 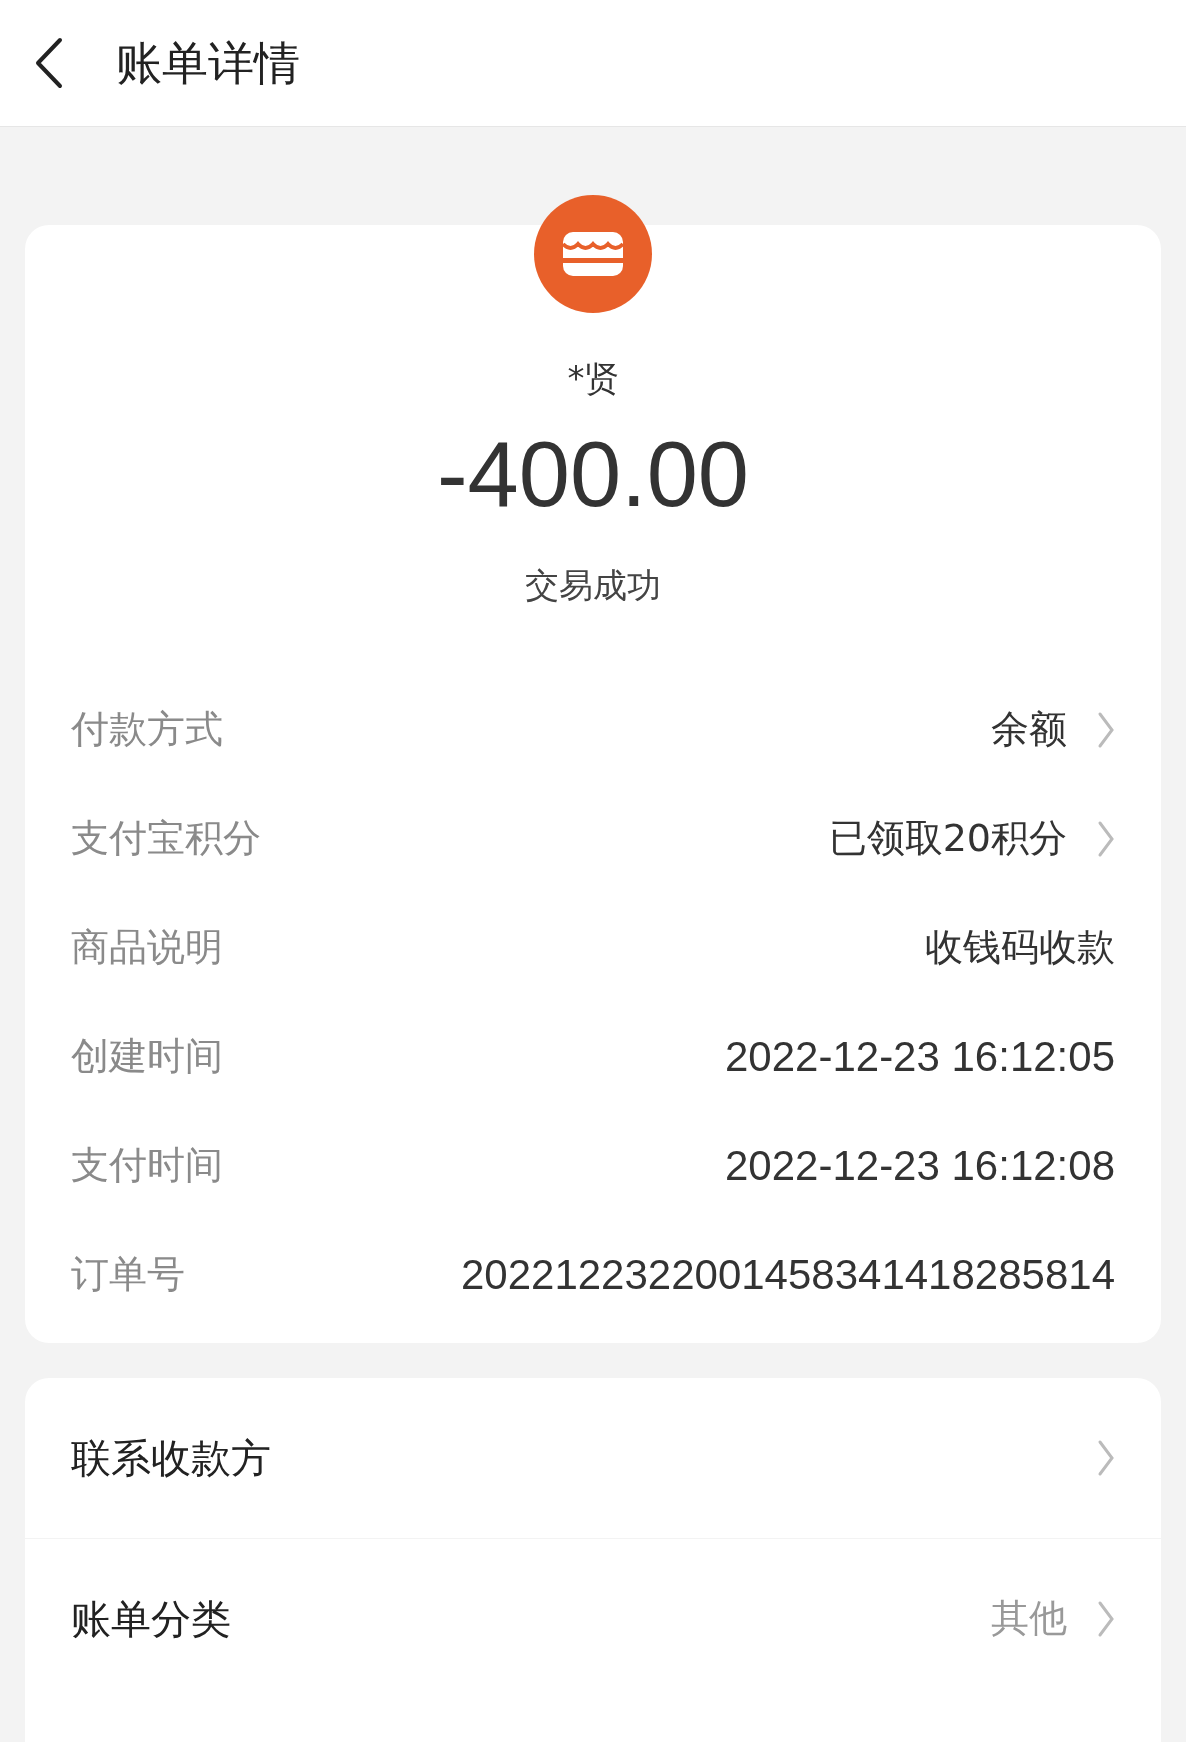 What do you see at coordinates (147, 947) in the screenshot?
I see `detail-label: 商品说明` at bounding box center [147, 947].